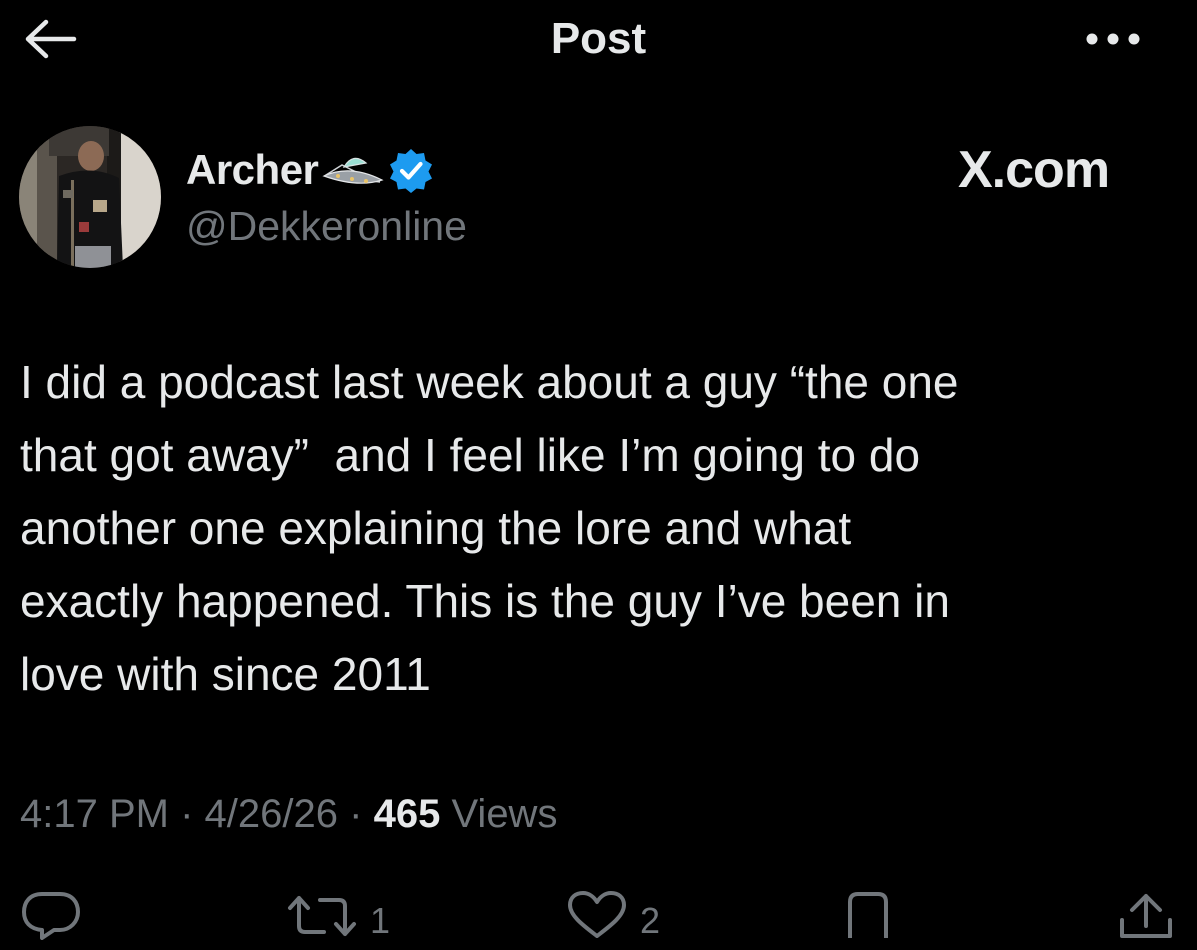 The image size is (1197, 950). What do you see at coordinates (57, 920) in the screenshot?
I see `reply-button` at bounding box center [57, 920].